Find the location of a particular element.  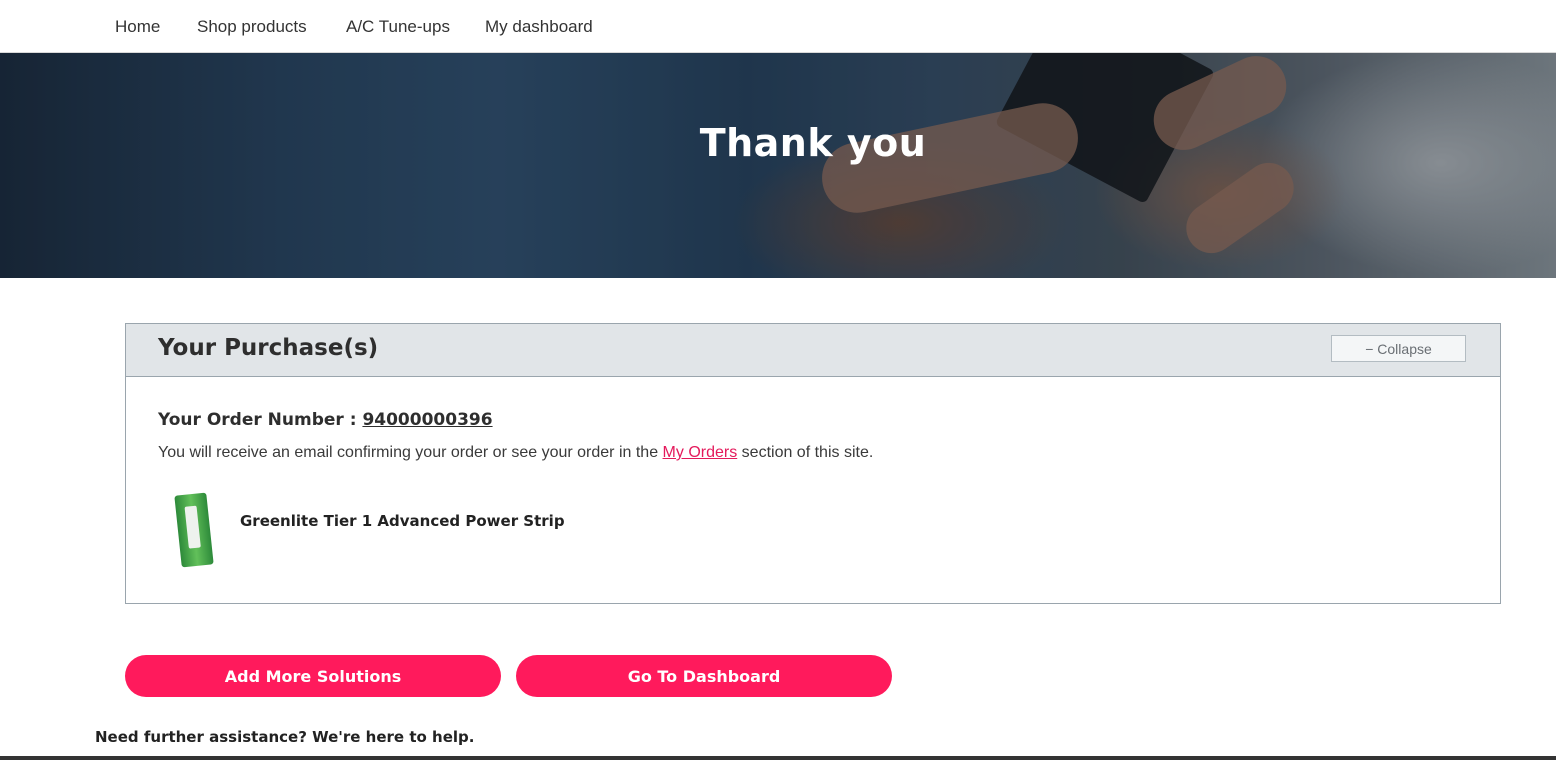

order-number-link: 94000000396 is located at coordinates (427, 420).